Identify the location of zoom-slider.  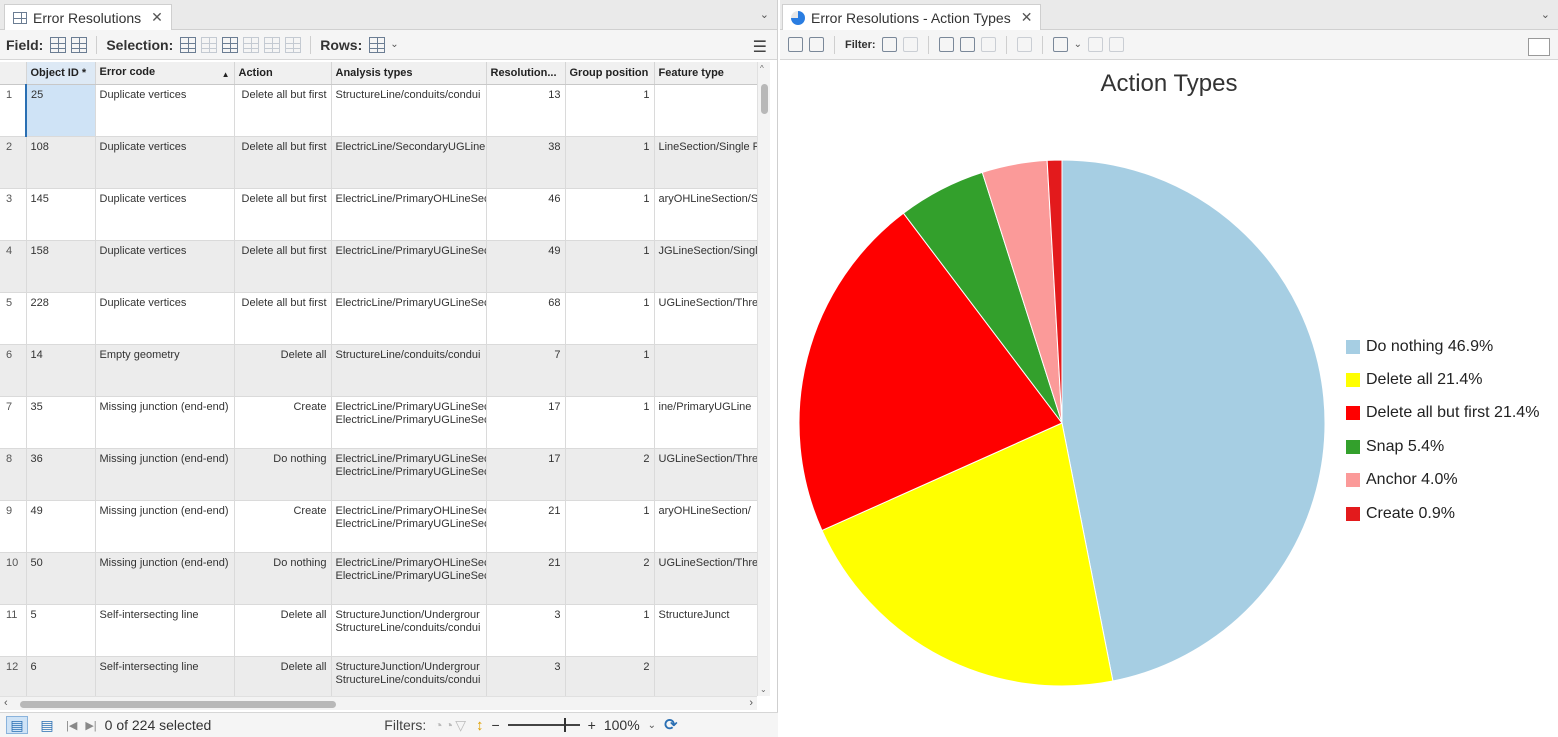
(543, 725).